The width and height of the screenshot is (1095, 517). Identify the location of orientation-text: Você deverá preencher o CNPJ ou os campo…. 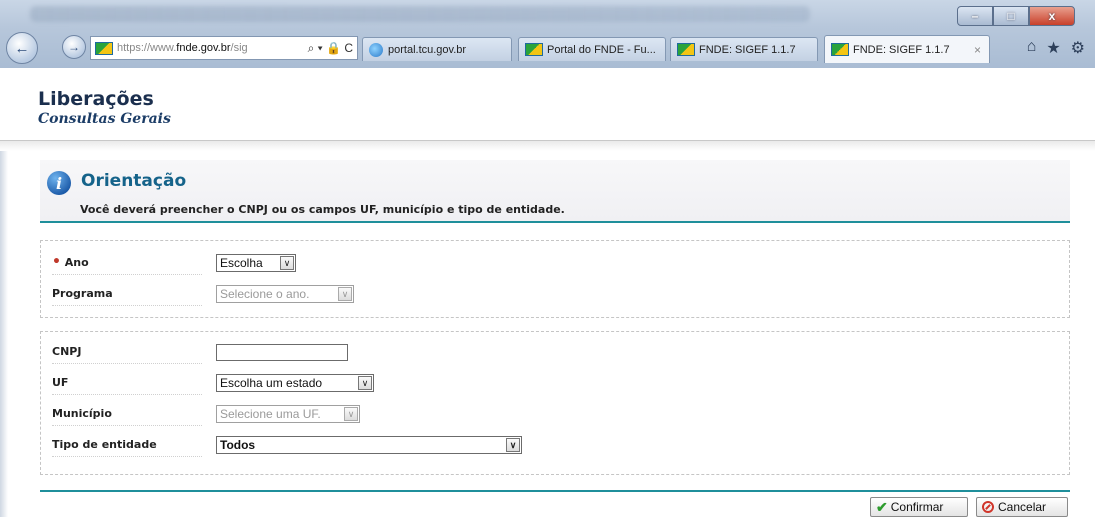
(322, 209).